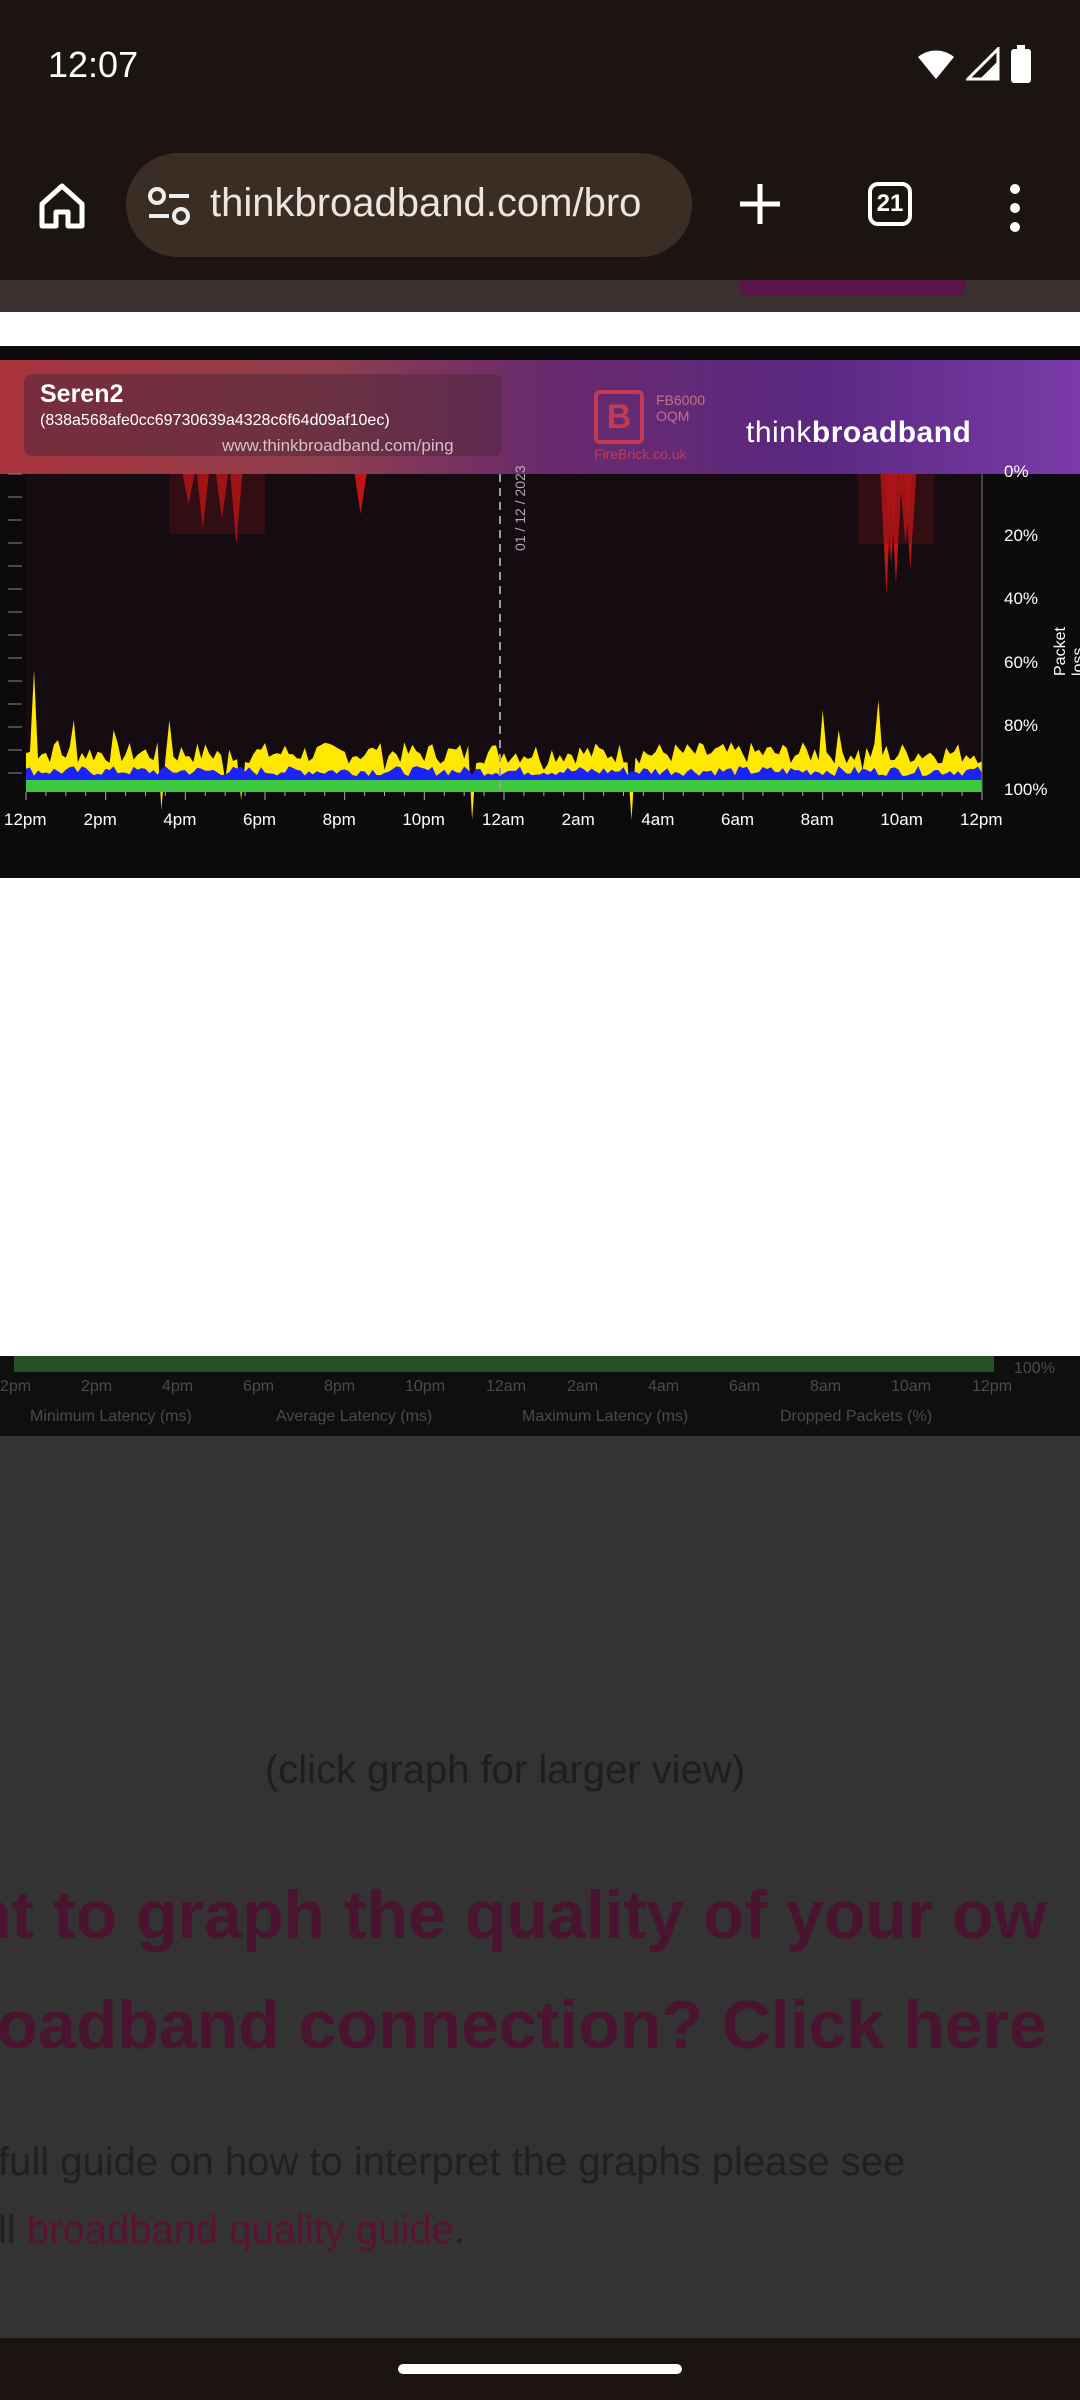  Describe the element at coordinates (664, 1386) in the screenshot. I see `dim-x-tick: 4am` at that location.